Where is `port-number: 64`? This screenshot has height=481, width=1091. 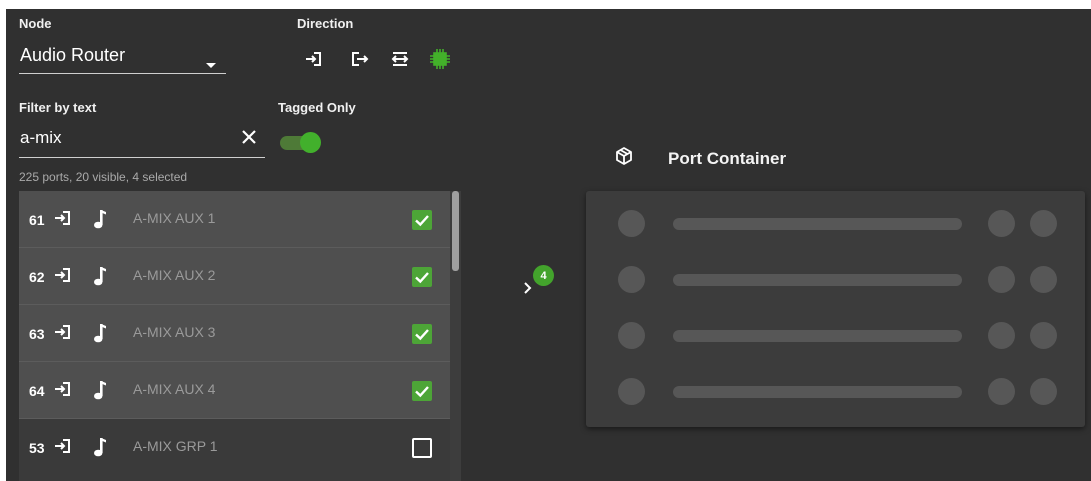 port-number: 64 is located at coordinates (37, 391).